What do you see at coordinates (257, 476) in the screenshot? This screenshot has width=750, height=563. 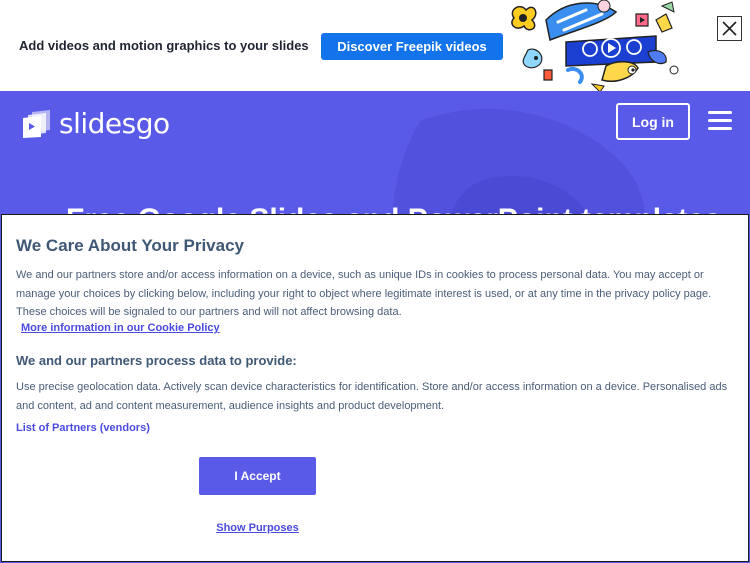 I see `accept-button: I Accept` at bounding box center [257, 476].